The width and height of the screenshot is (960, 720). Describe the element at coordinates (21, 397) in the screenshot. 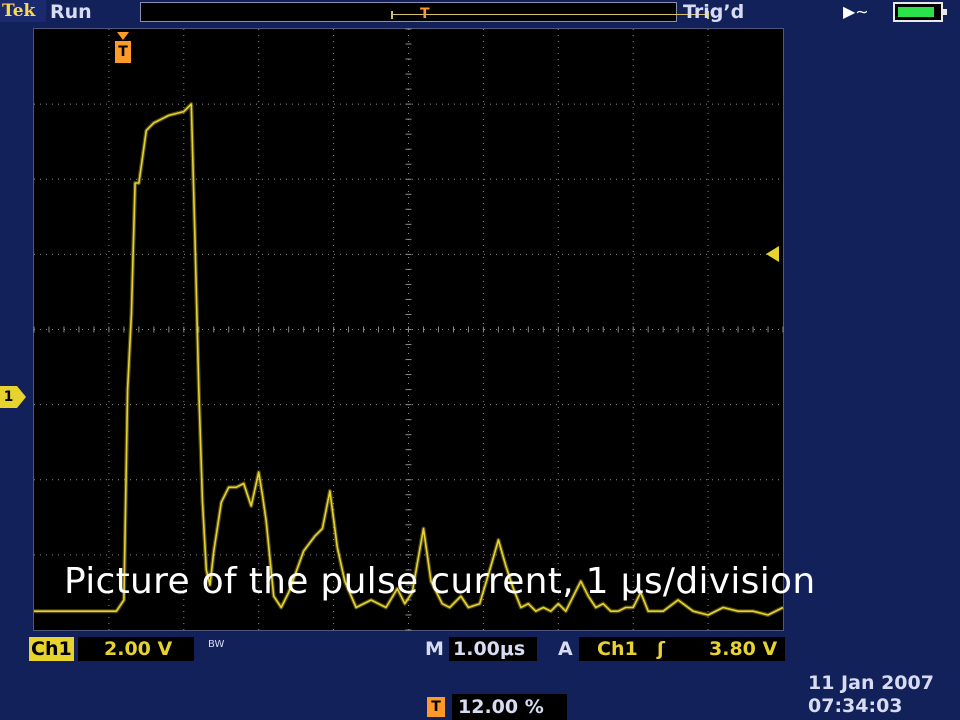

I see `ch1-marker-tip` at that location.